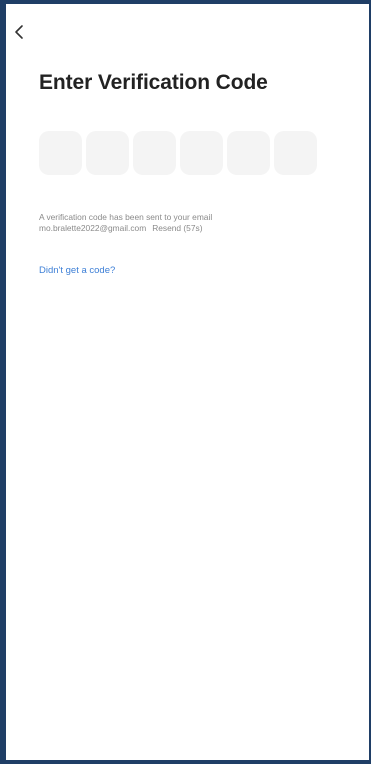  I want to click on top-bar, so click(187, 28).